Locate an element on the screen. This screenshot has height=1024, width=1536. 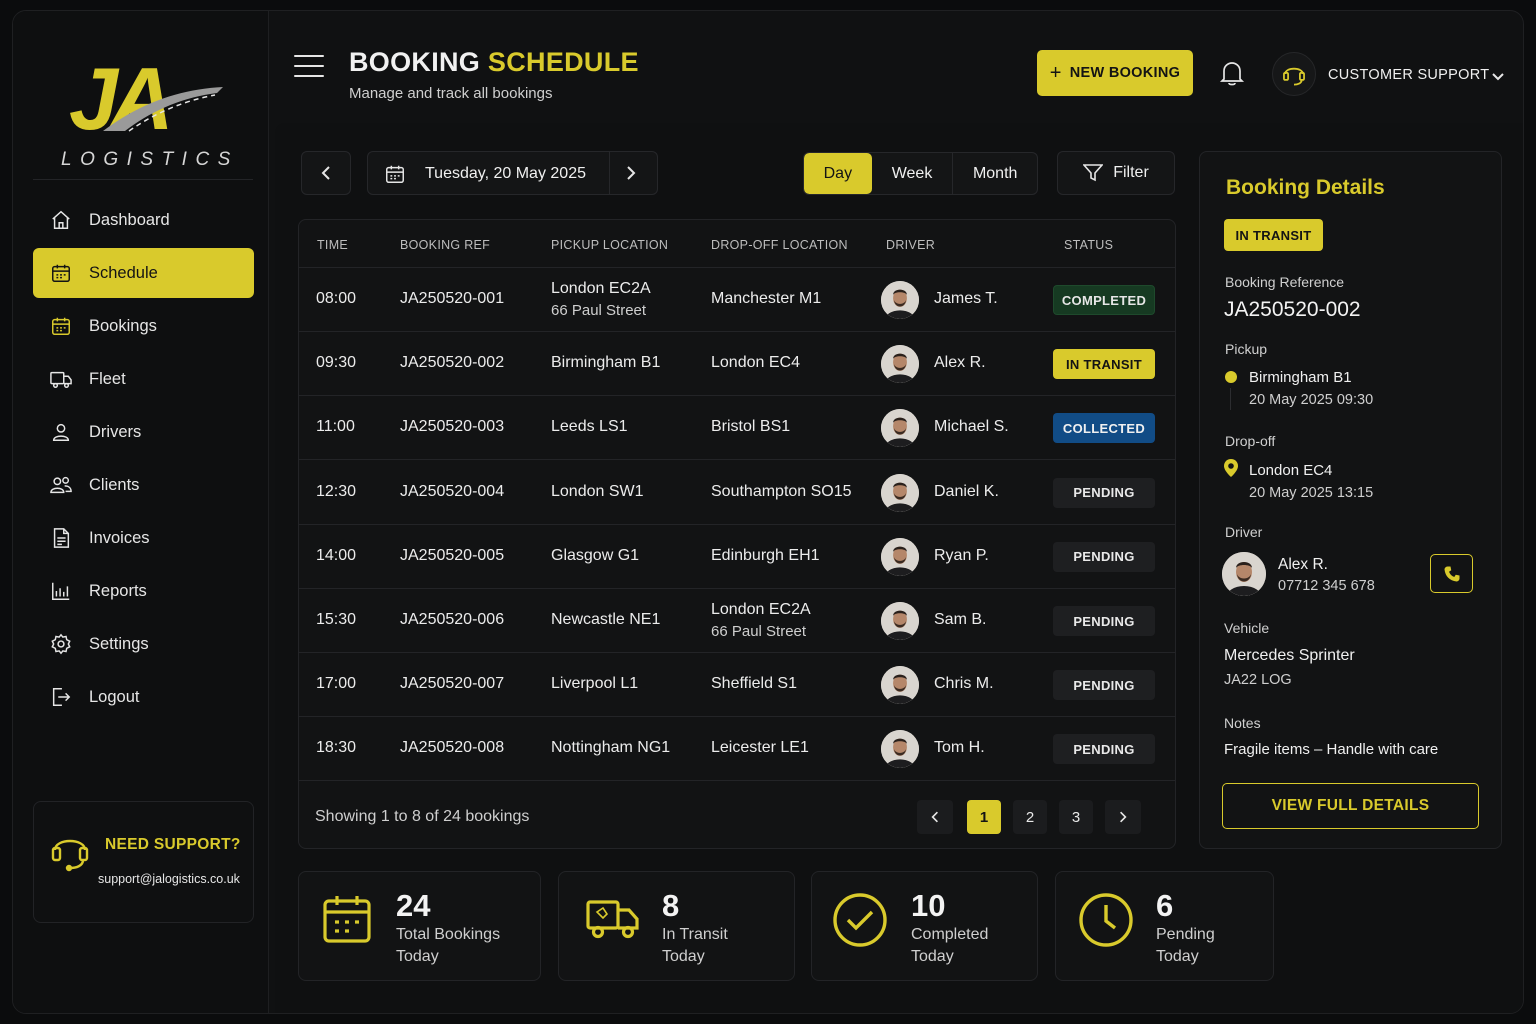
date-picker: Tuesday, 20 May 2025 is located at coordinates (512, 173).